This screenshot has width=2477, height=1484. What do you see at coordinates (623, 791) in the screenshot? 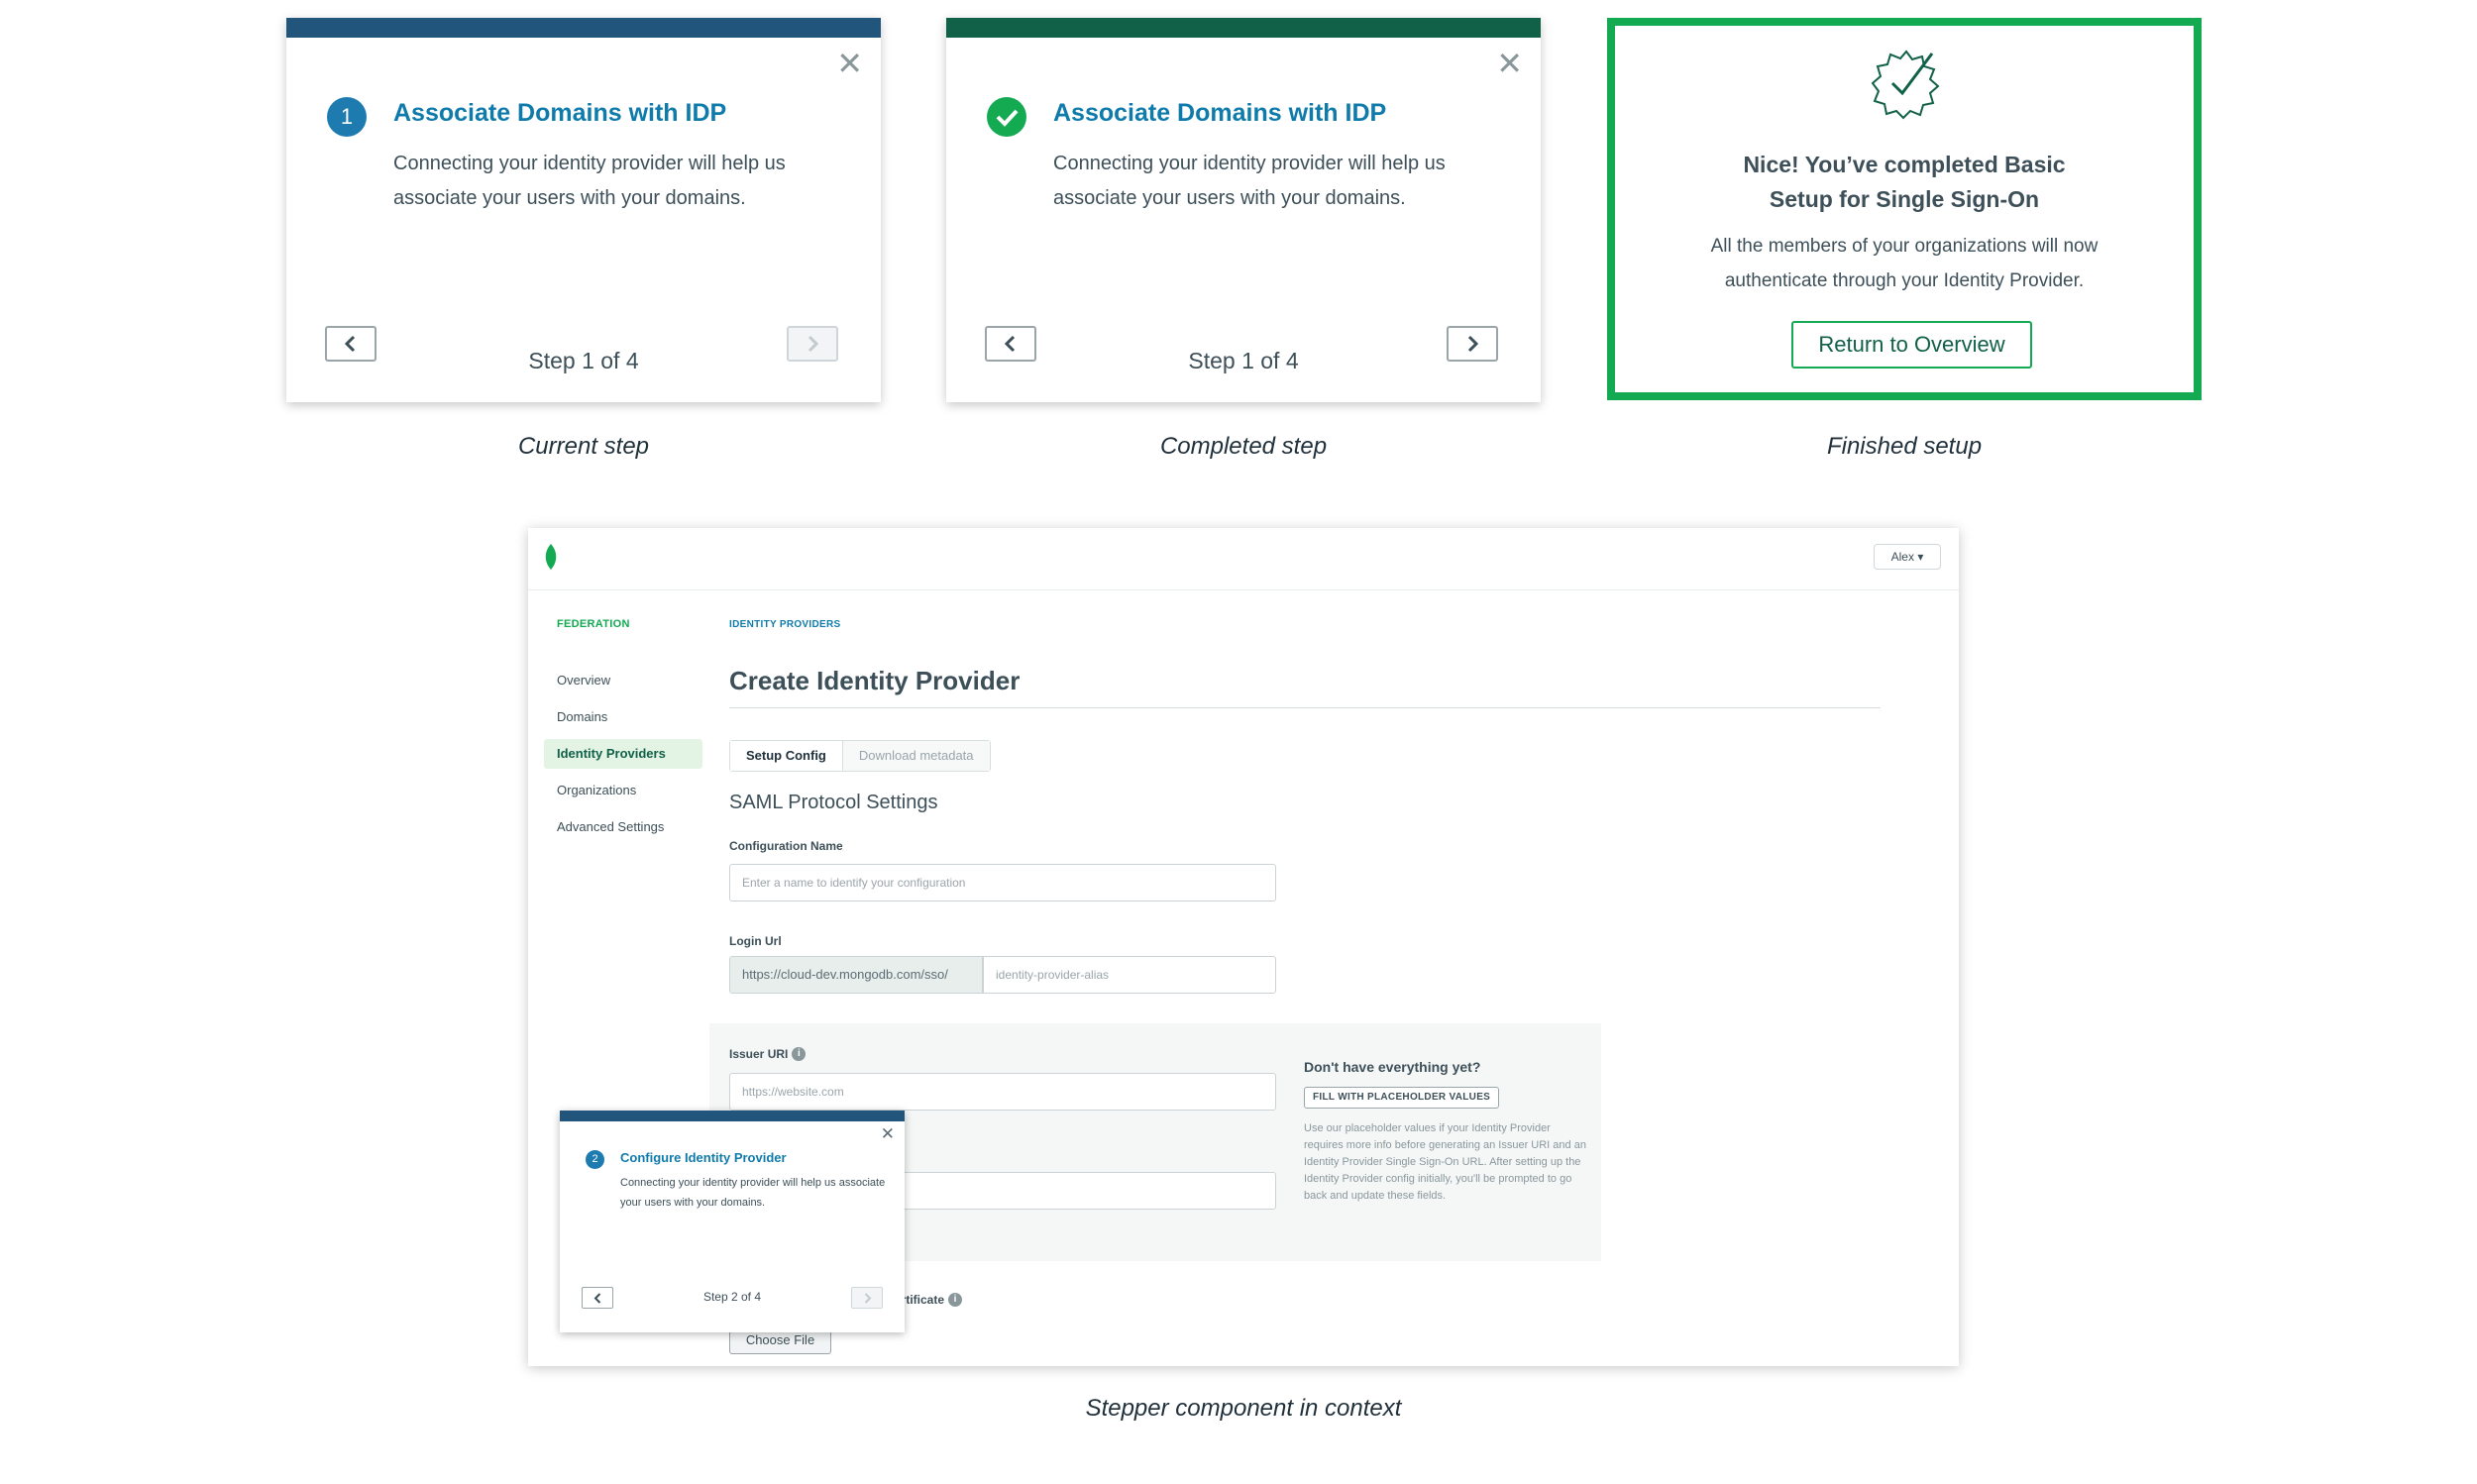
I see `sidebar-item-organizations: Organizations` at bounding box center [623, 791].